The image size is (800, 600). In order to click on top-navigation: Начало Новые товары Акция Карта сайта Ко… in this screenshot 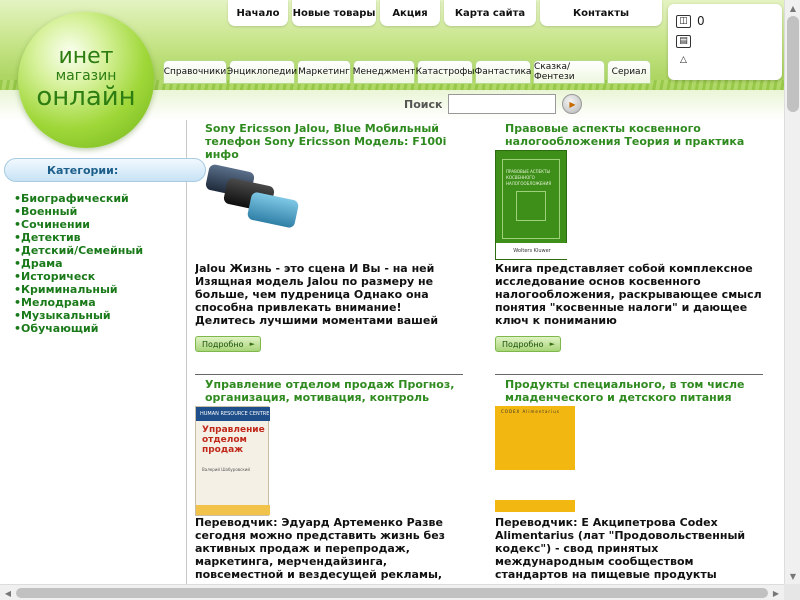, I will do `click(445, 13)`.